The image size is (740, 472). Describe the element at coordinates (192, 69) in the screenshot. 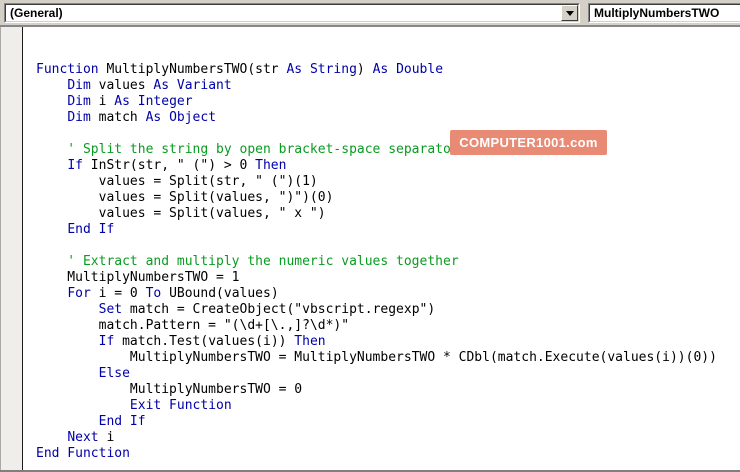

I see `code-token: MultiplyNumbersTWO(str` at that location.